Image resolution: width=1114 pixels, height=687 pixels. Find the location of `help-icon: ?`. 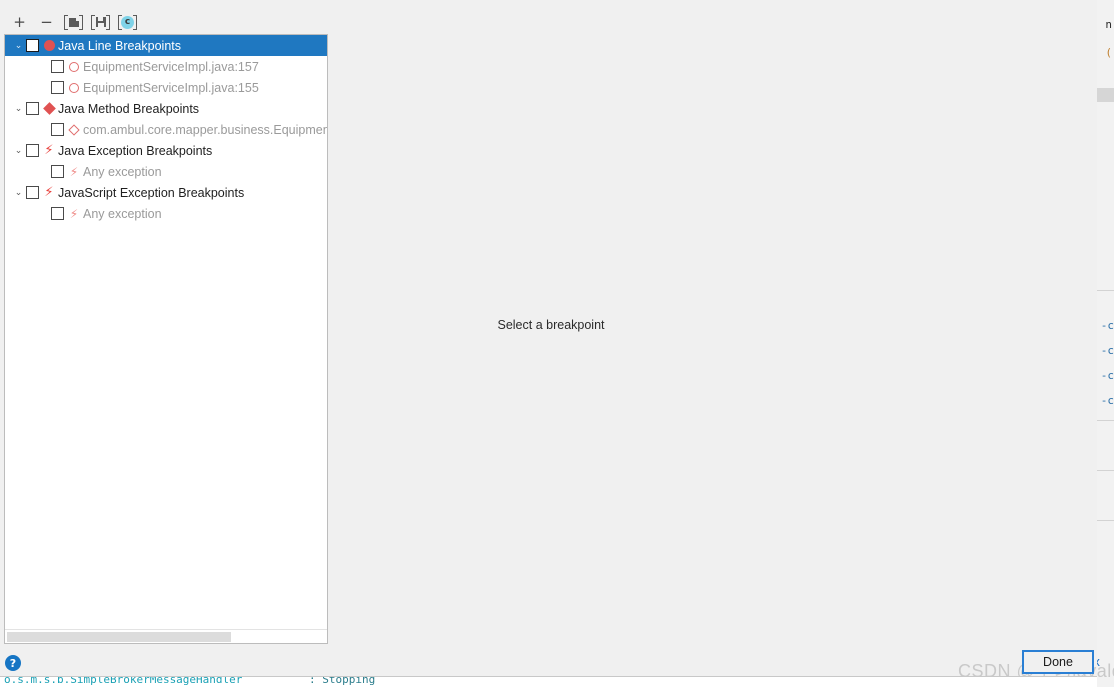

help-icon: ? is located at coordinates (13, 663).